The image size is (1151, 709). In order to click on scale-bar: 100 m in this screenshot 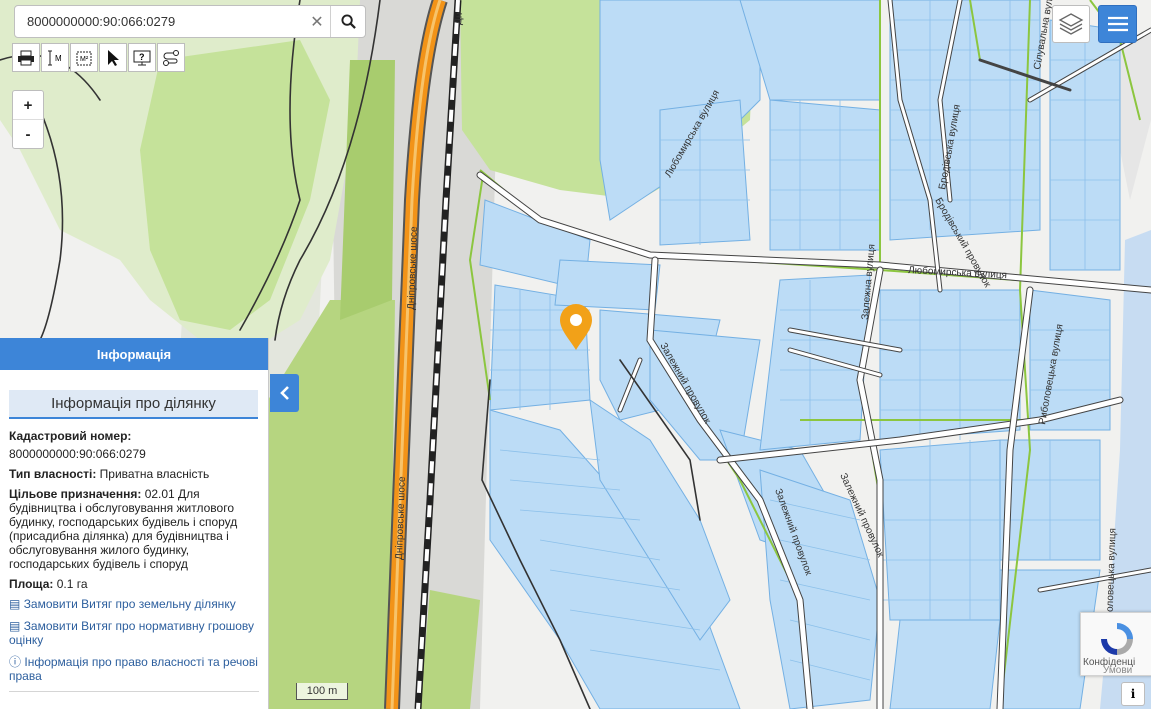, I will do `click(322, 691)`.